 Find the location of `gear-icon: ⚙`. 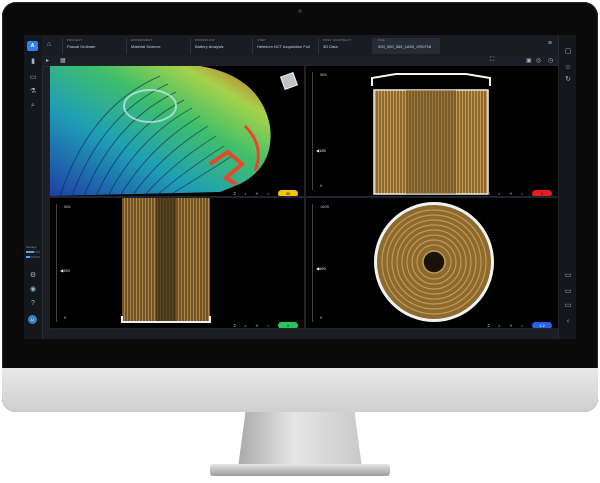

gear-icon: ⚙ is located at coordinates (33, 276).